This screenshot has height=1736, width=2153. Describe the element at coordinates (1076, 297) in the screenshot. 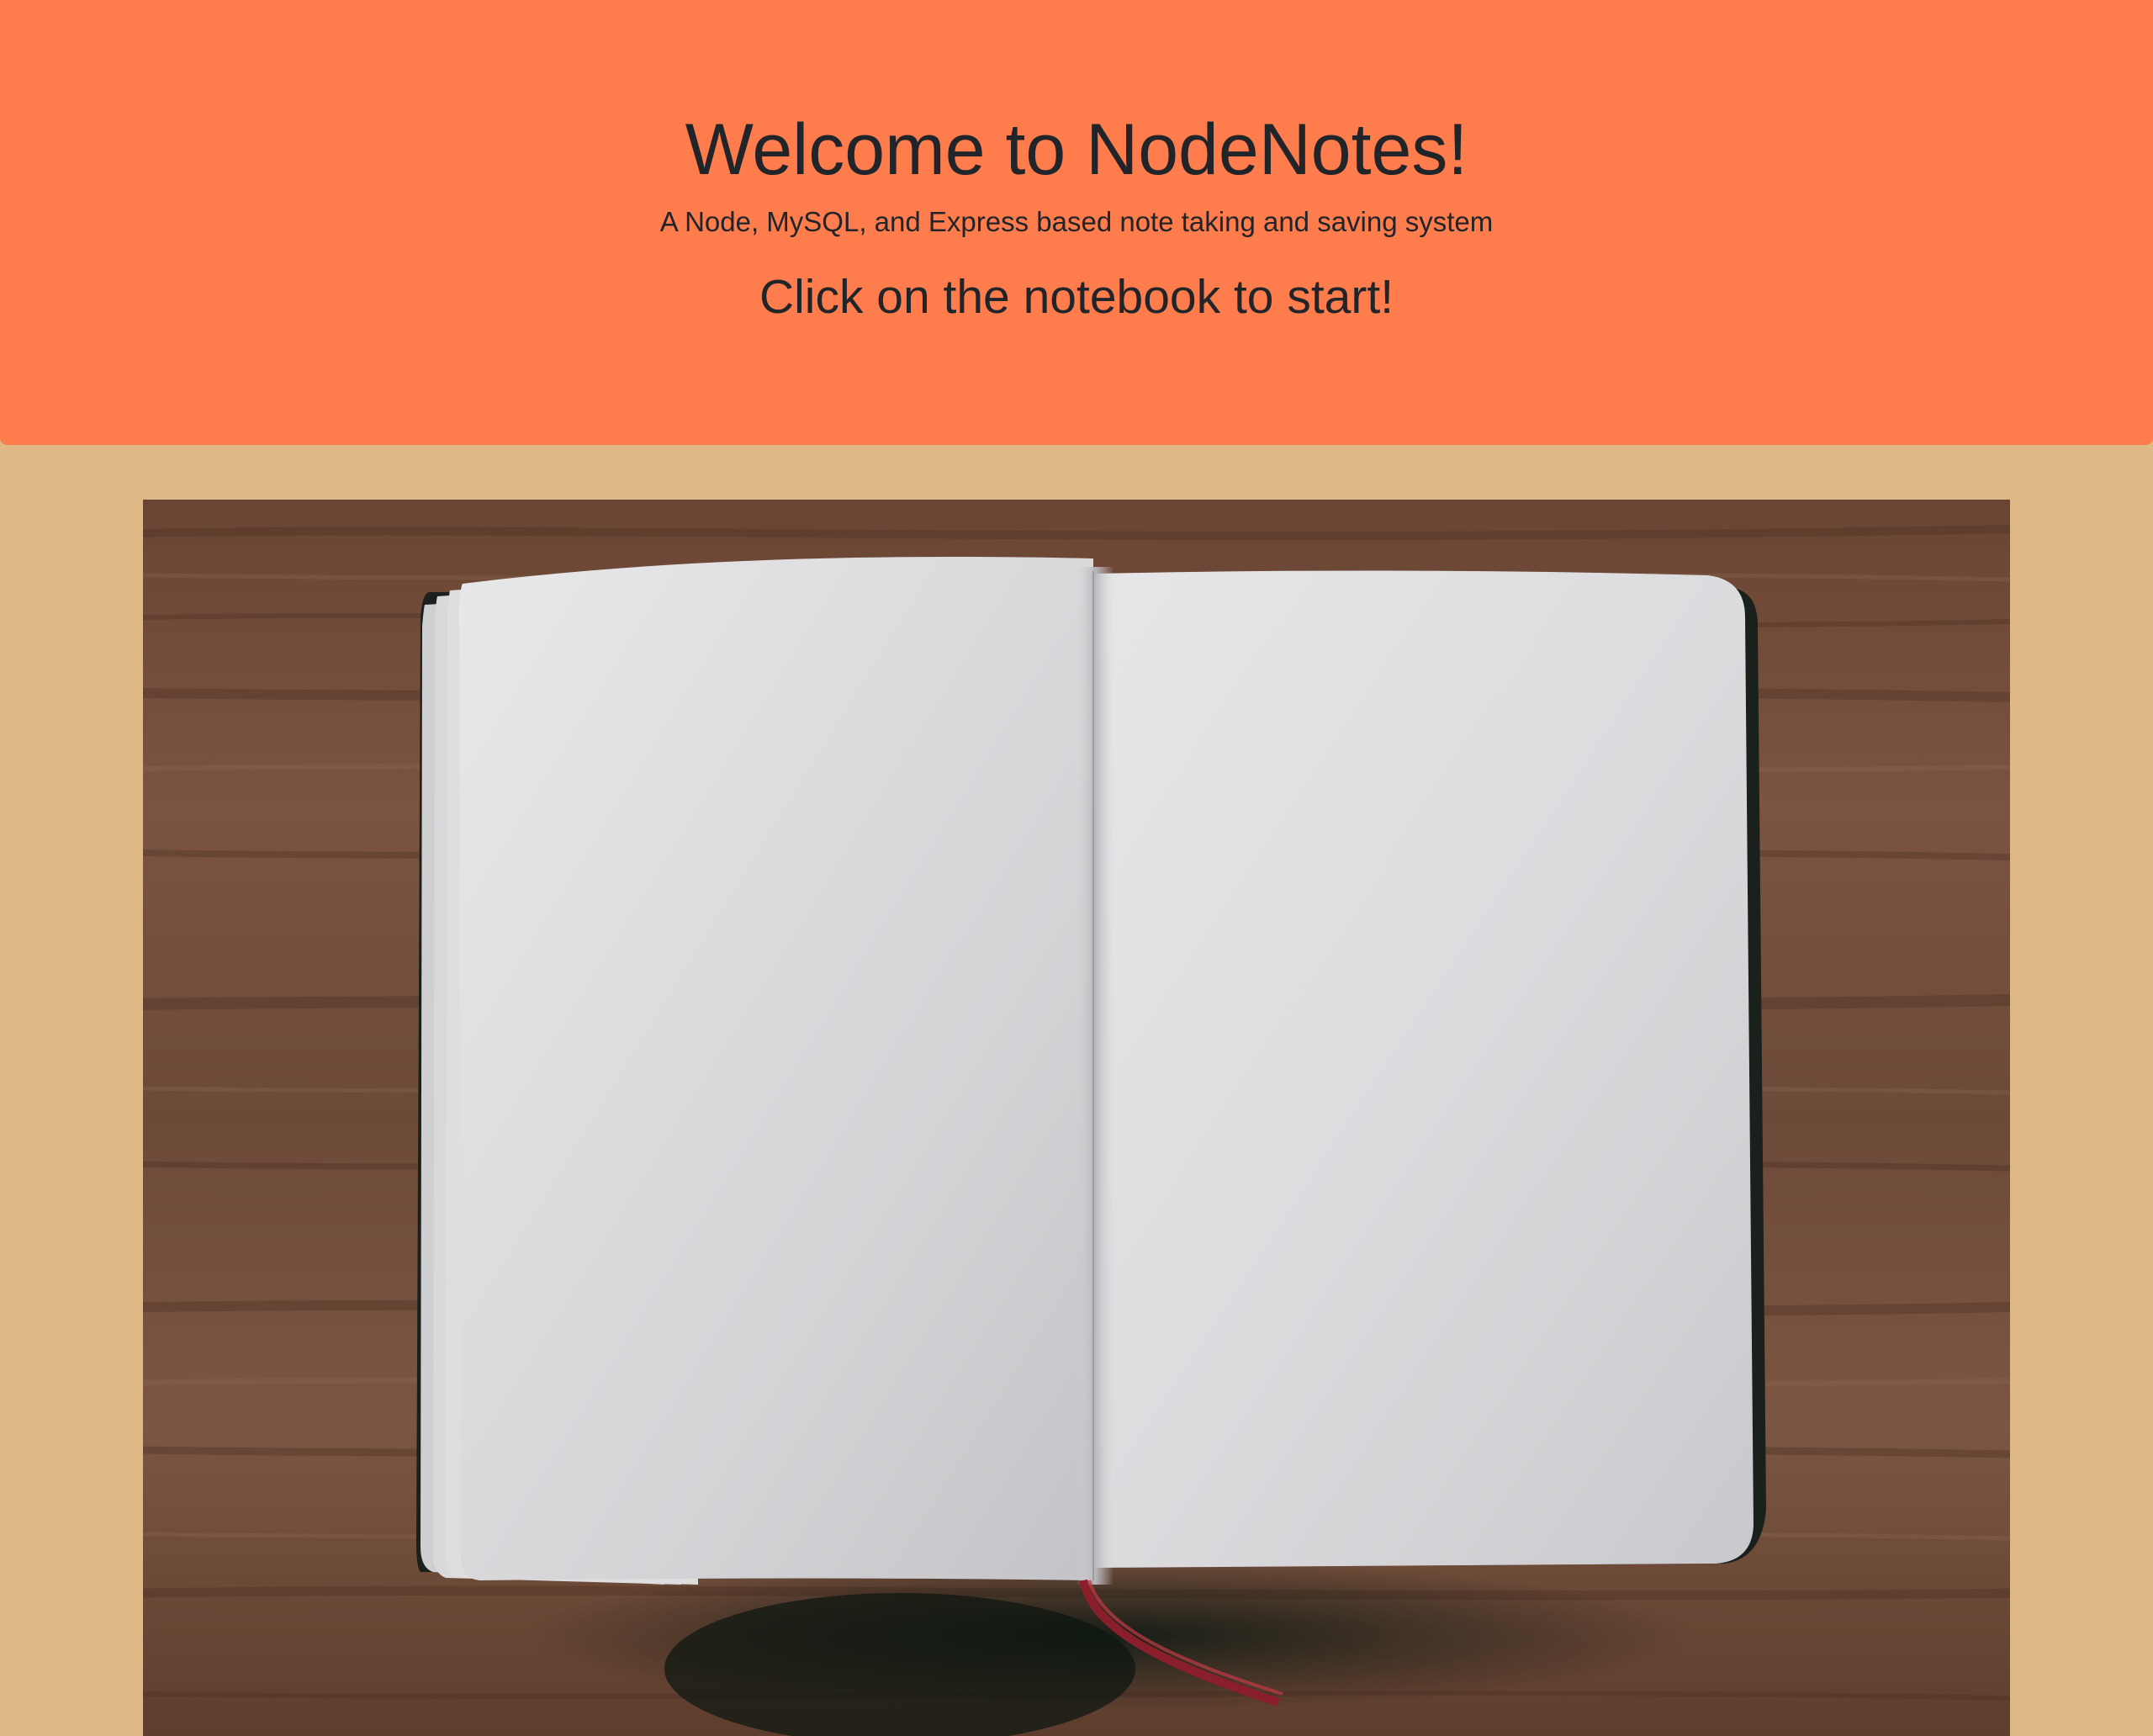

I see `start-instruction: Click on the notebook to start!` at that location.